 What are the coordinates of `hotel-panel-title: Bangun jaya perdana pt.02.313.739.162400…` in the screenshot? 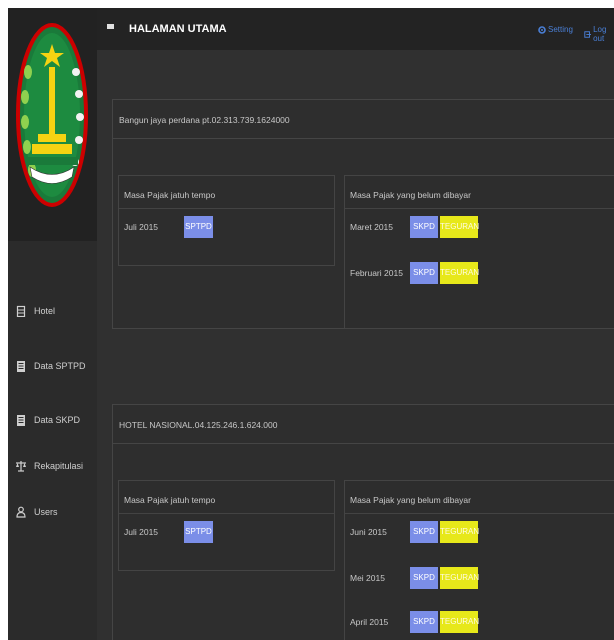 It's located at (363, 119).